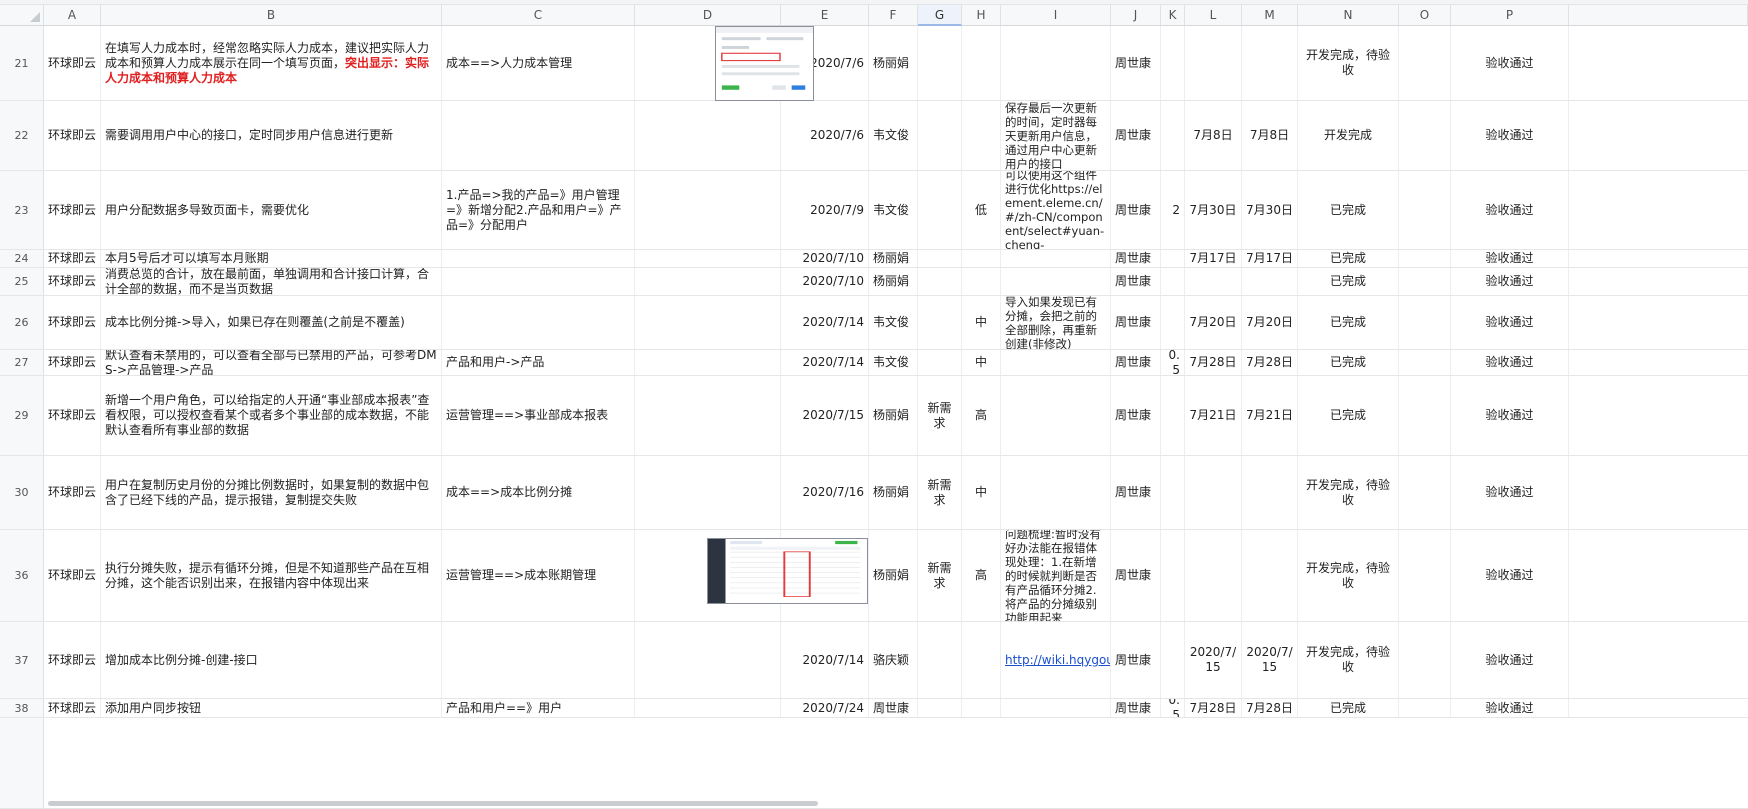 This screenshot has height=809, width=1748. What do you see at coordinates (981, 63) in the screenshot?
I see `cell-h` at bounding box center [981, 63].